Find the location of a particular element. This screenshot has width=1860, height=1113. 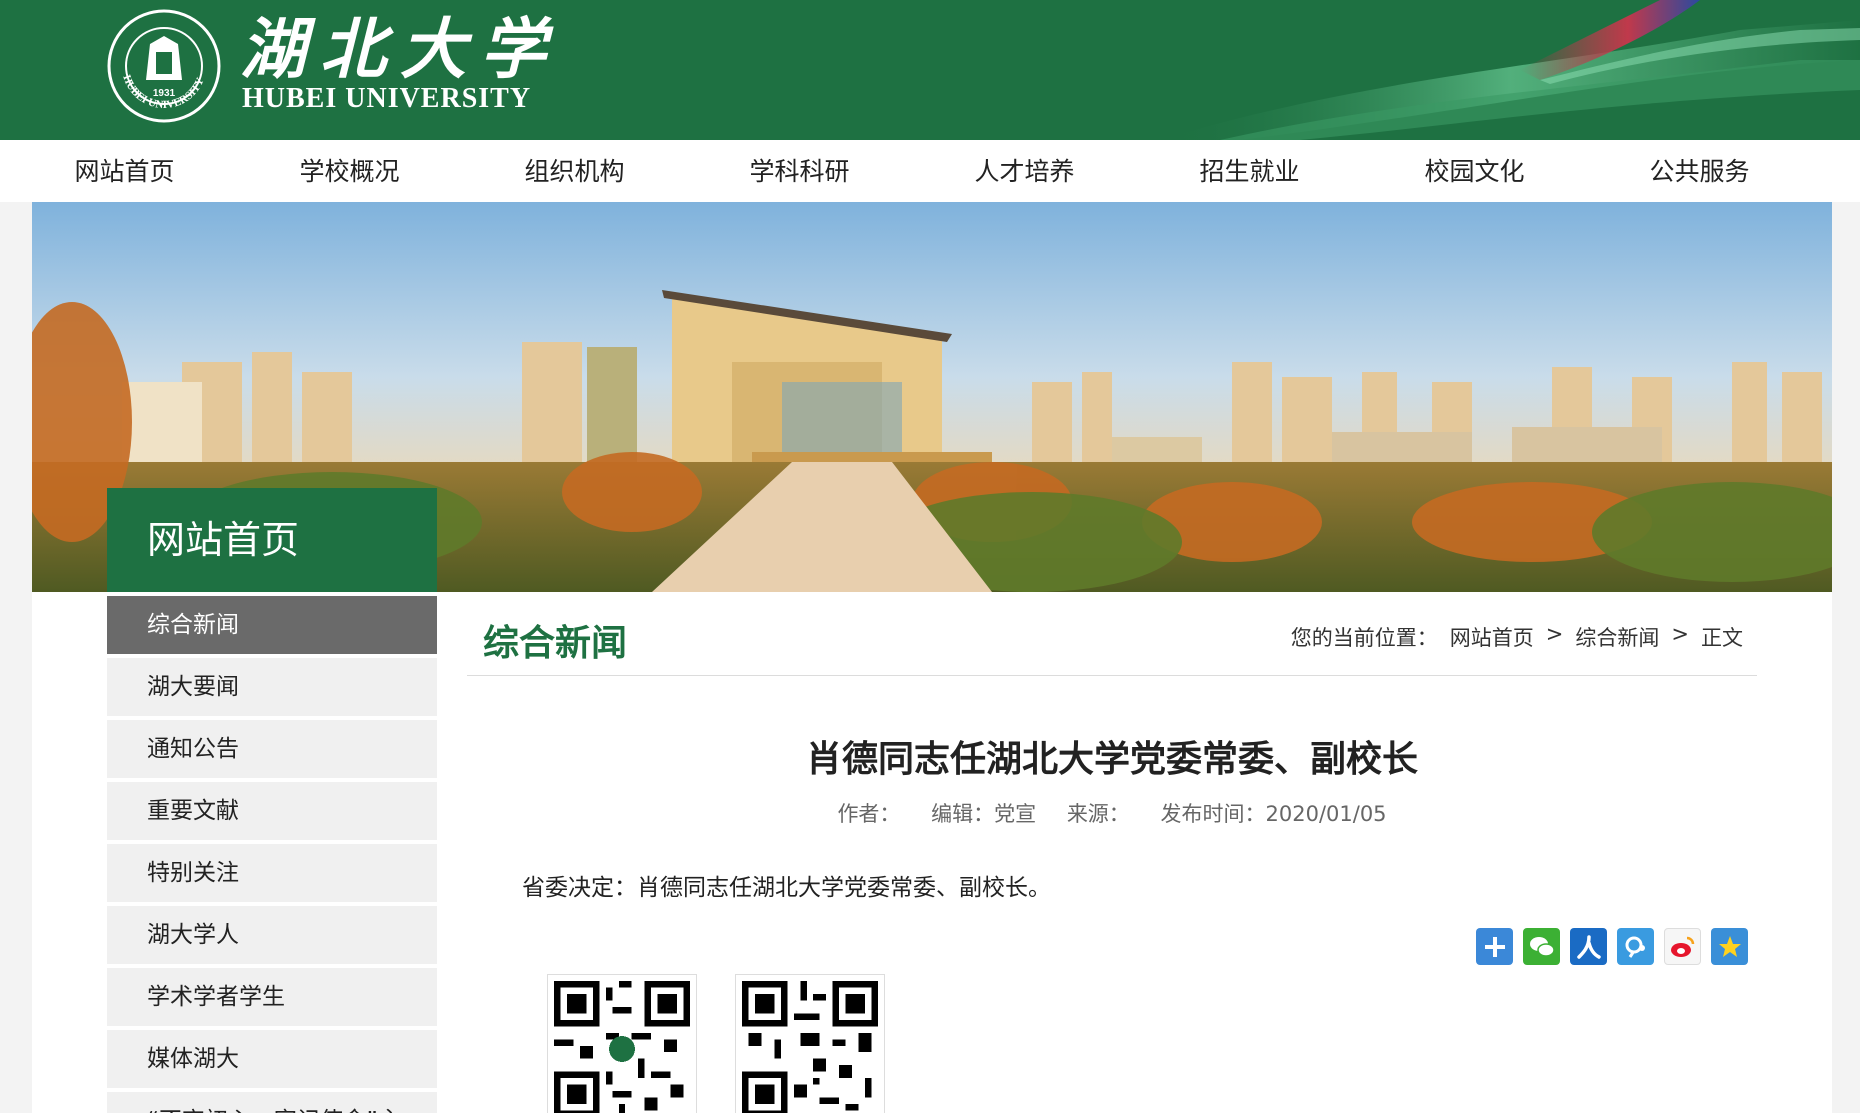

sidebar-item-documents: 重要文献 is located at coordinates (272, 811).